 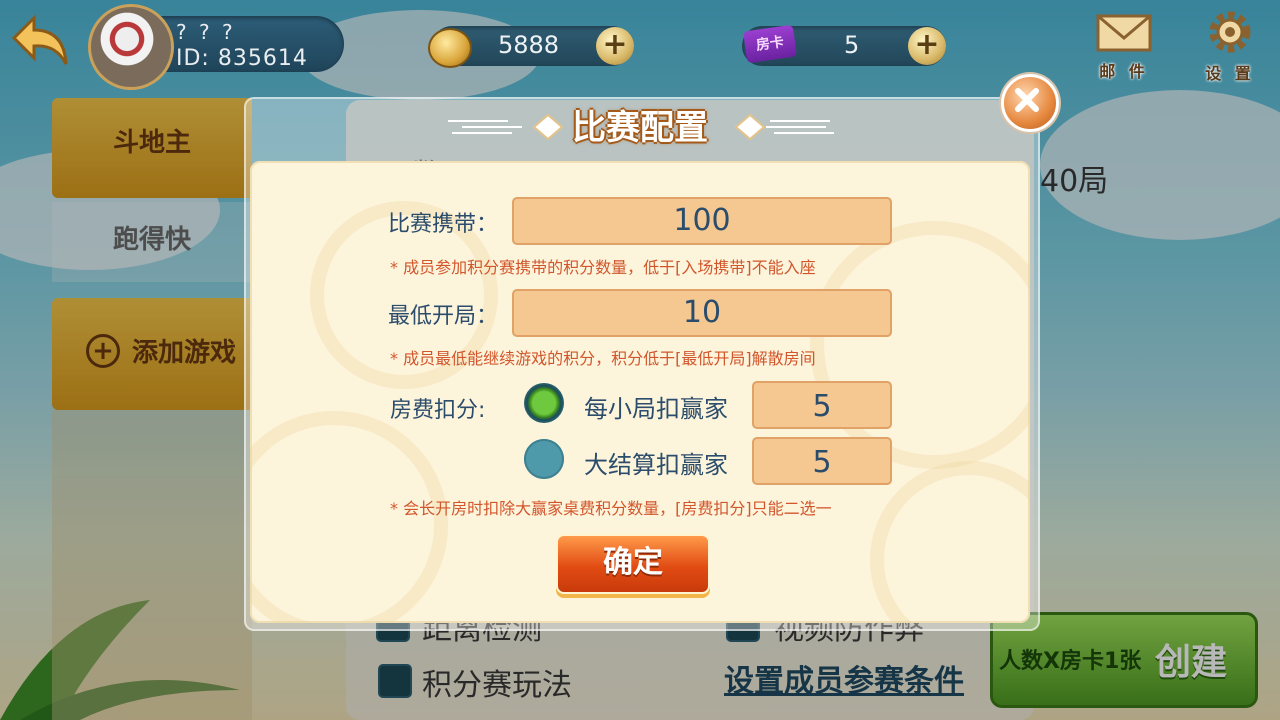 What do you see at coordinates (450, 48) in the screenshot?
I see `coin-icon` at bounding box center [450, 48].